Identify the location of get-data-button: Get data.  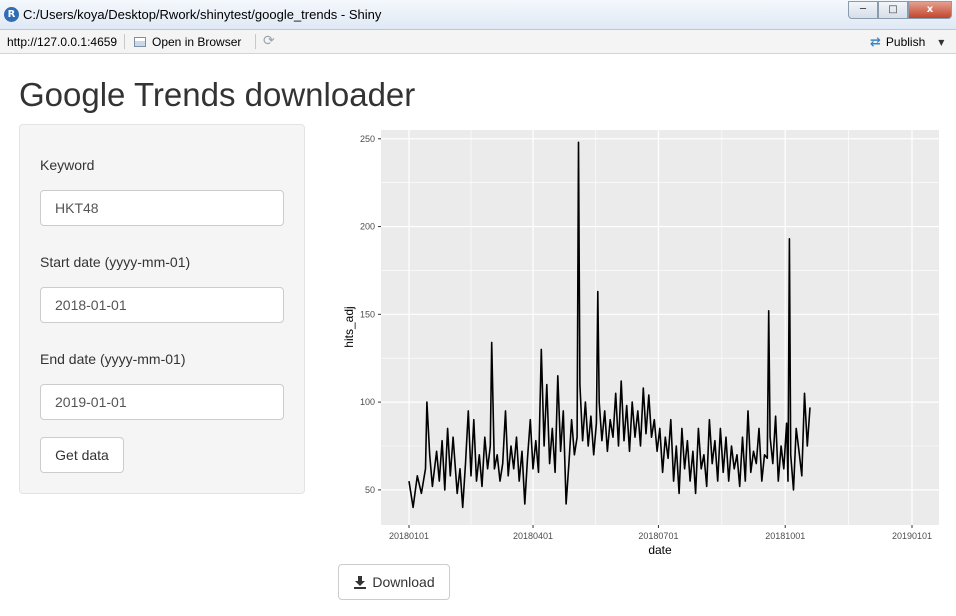
(82, 455).